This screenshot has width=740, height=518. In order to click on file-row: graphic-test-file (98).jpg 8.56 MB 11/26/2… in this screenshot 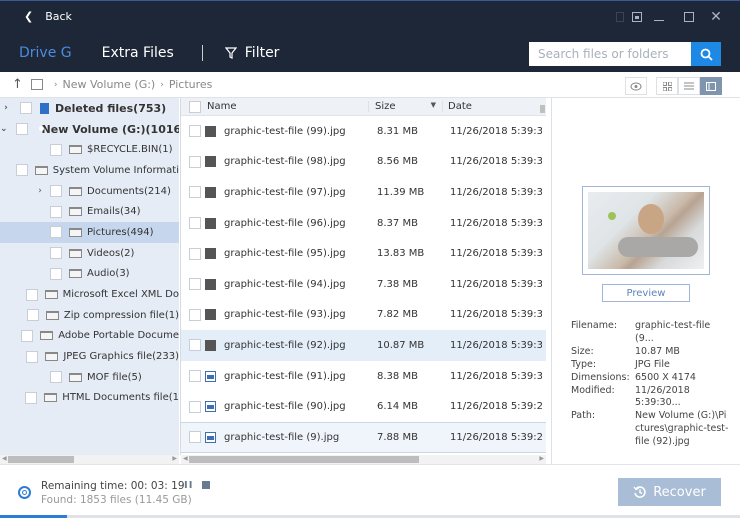, I will do `click(363, 162)`.